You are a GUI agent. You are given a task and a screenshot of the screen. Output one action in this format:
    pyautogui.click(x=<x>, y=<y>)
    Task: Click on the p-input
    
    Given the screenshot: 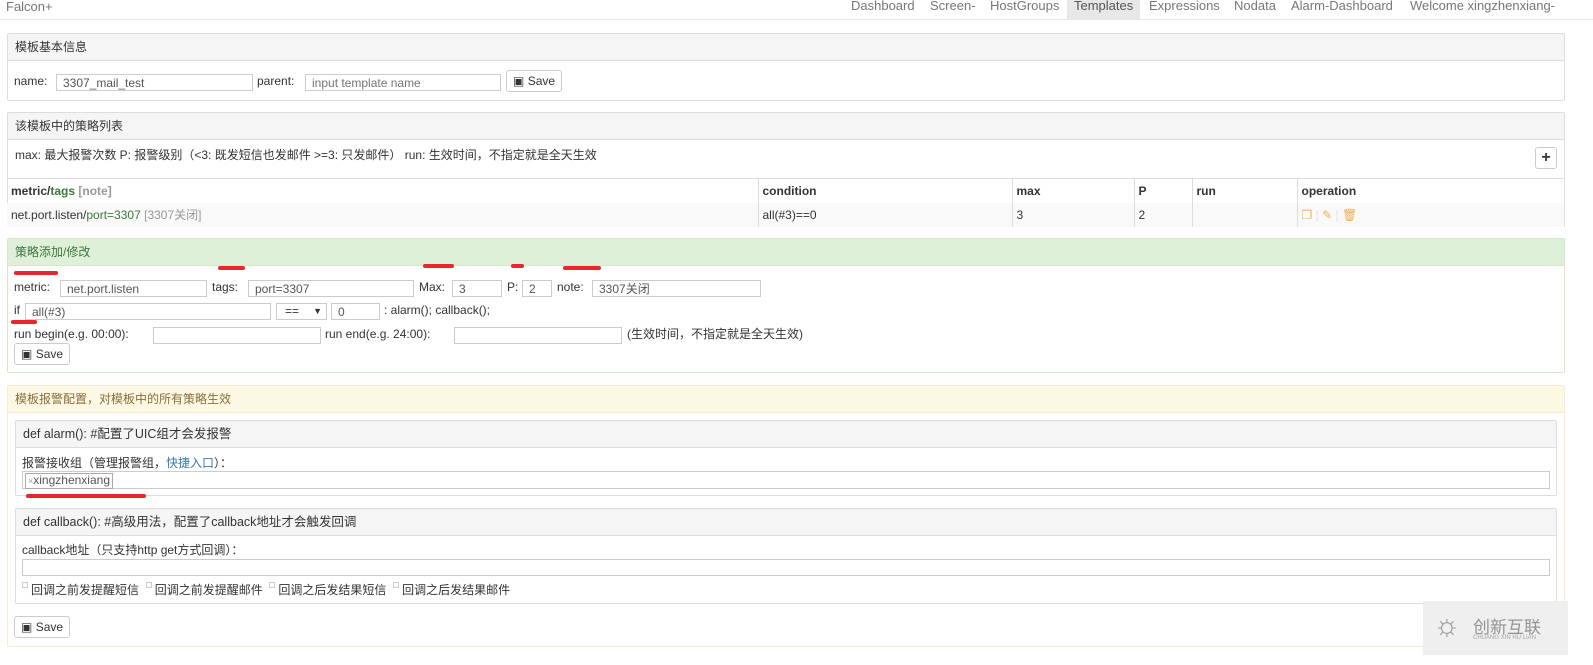 What is the action you would take?
    pyautogui.click(x=537, y=288)
    